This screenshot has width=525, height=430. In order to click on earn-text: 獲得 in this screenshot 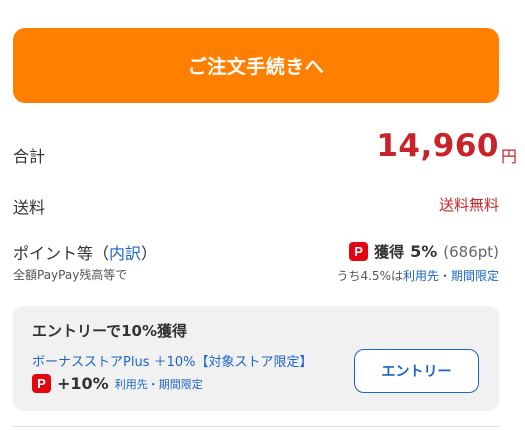, I will do `click(389, 252)`.